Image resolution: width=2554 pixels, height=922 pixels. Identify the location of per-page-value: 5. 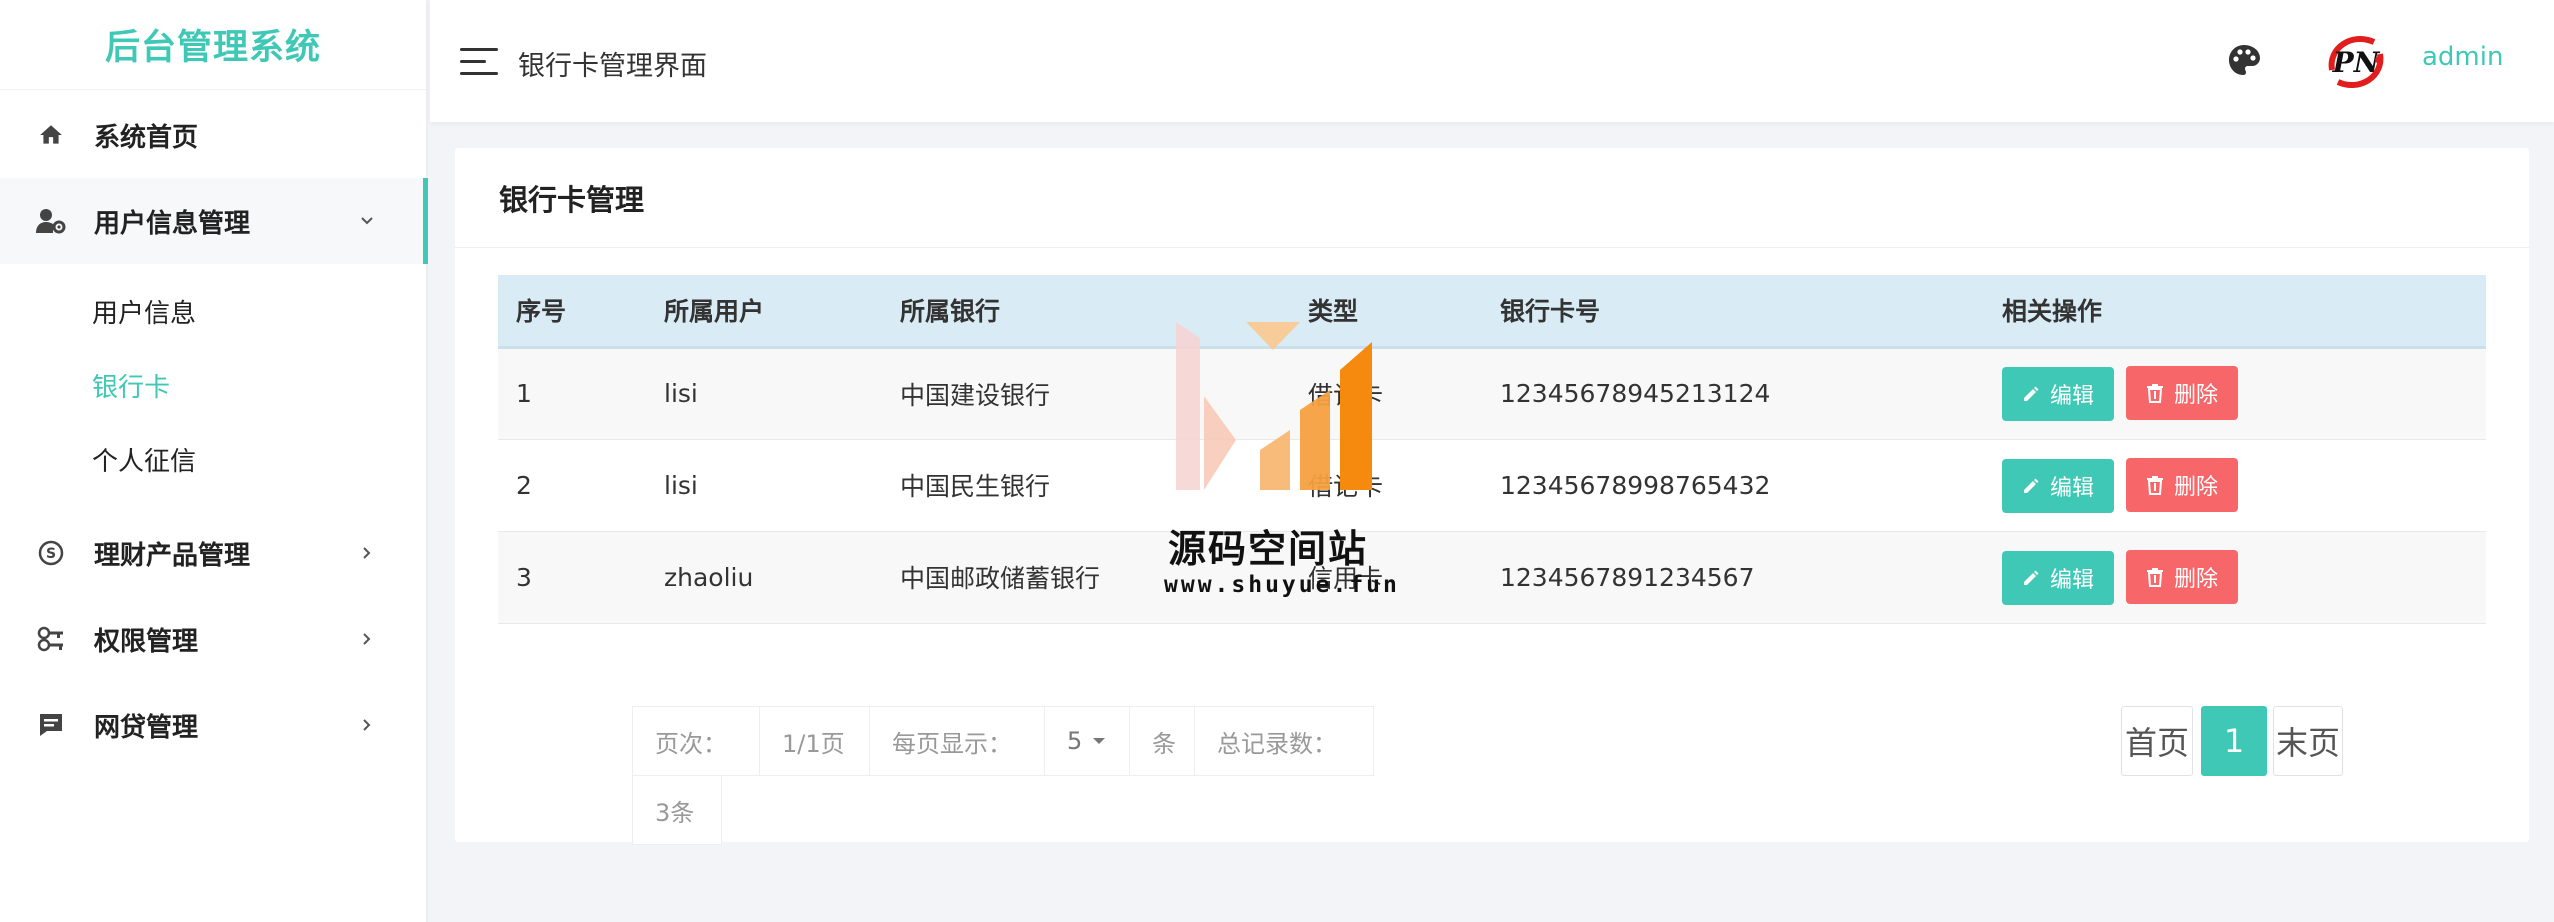
(1075, 741).